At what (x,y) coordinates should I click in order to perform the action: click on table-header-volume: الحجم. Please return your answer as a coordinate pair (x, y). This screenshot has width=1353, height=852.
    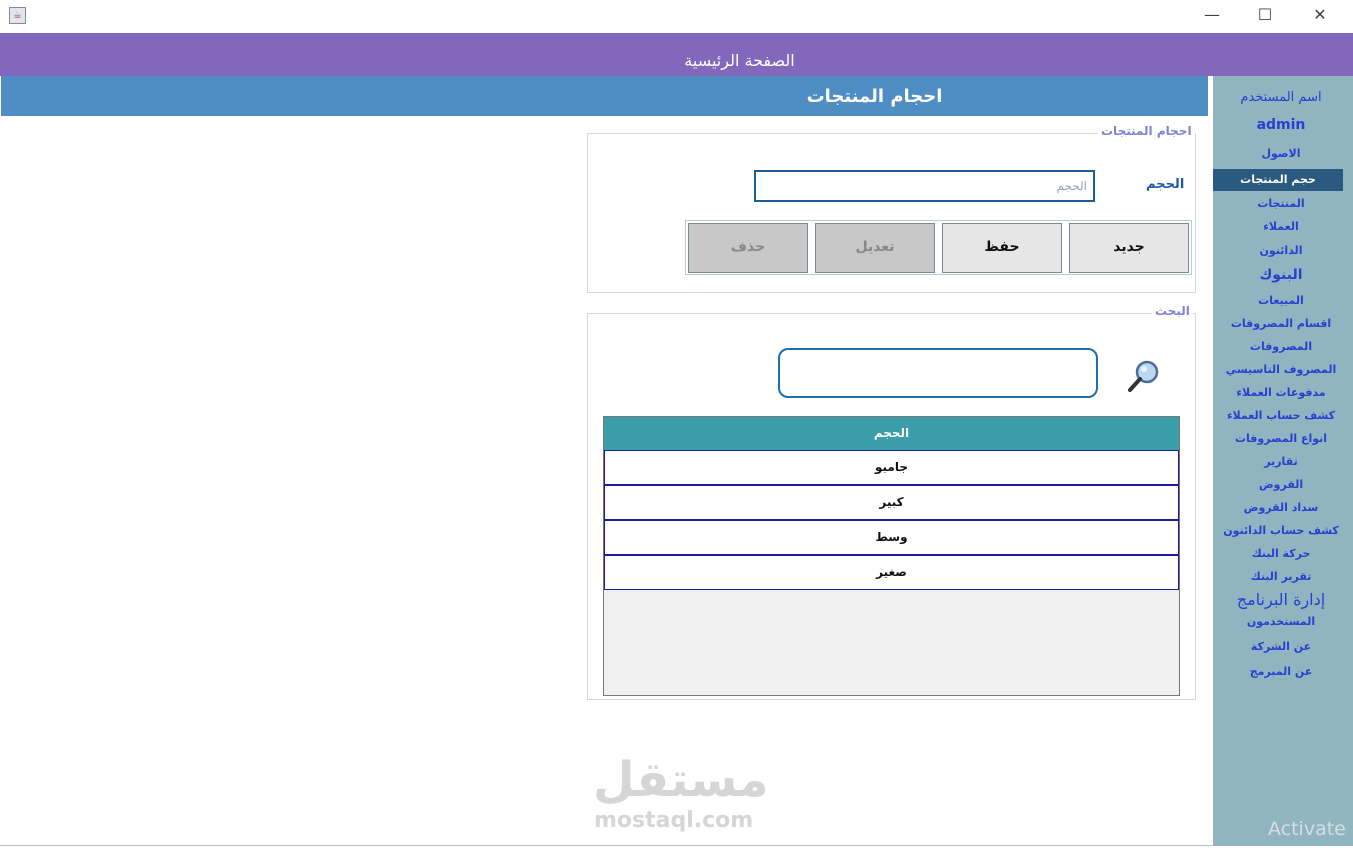
    Looking at the image, I should click on (891, 433).